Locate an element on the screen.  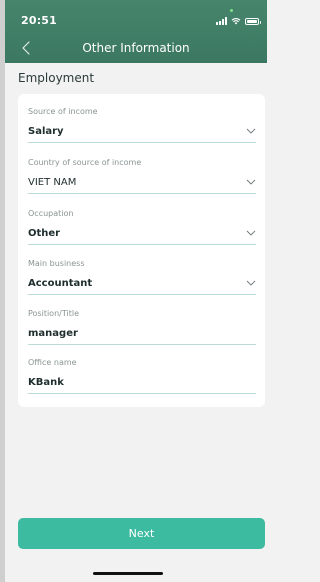
field-label: Position/Title is located at coordinates (53, 313).